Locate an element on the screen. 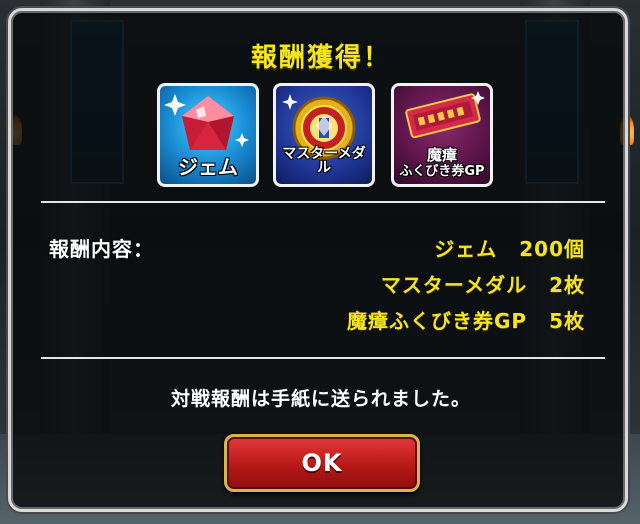 The height and width of the screenshot is (524, 640). reward-item-gem: ジェム is located at coordinates (208, 135).